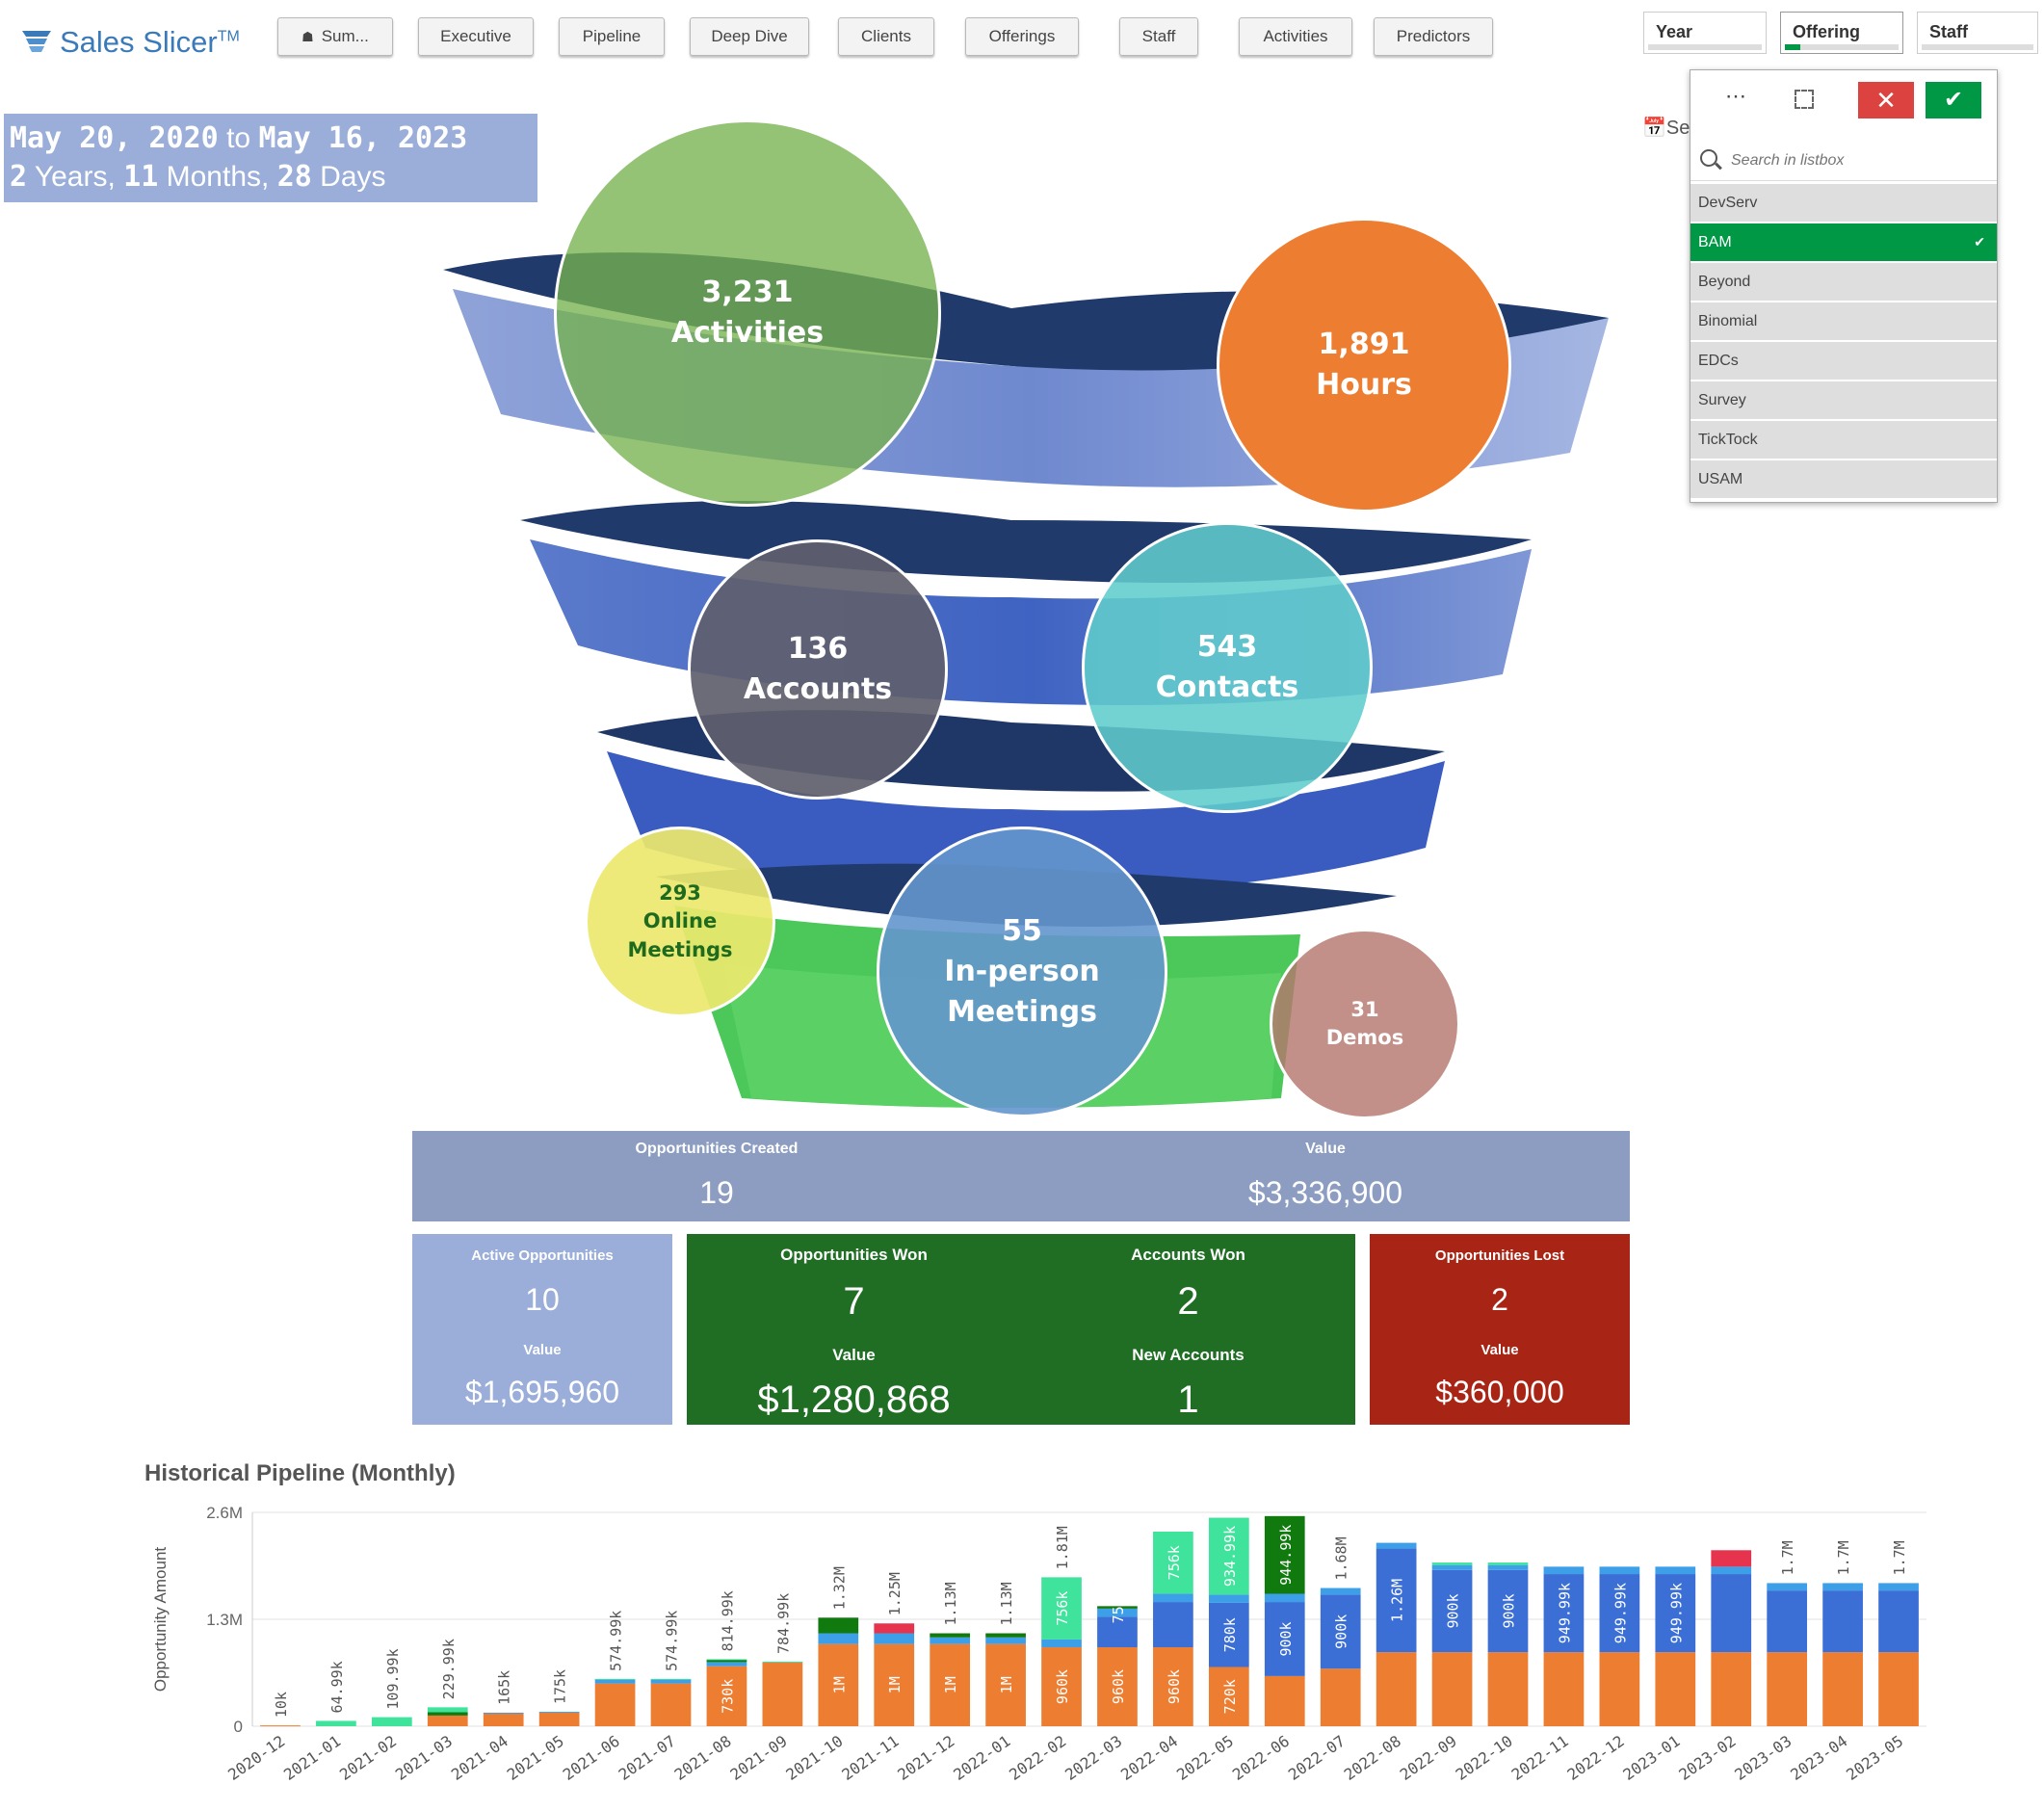  I want to click on nav-predictors-button: Predictors, so click(1433, 36).